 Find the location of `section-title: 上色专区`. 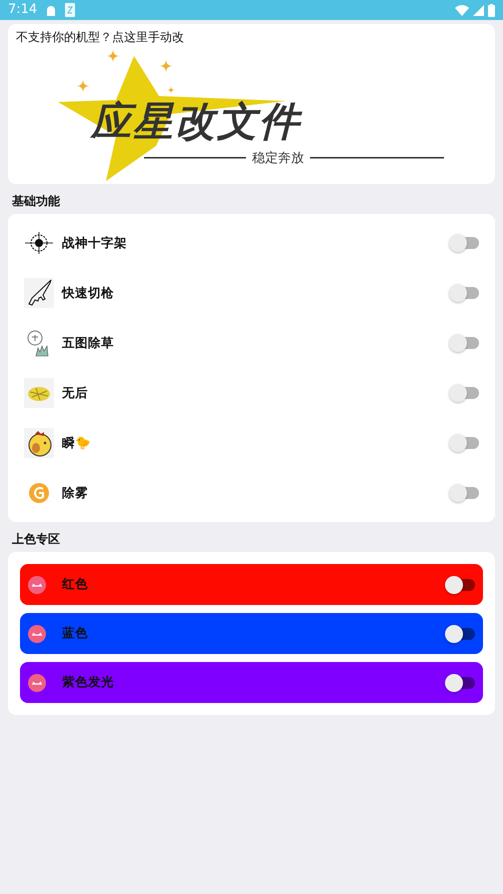

section-title: 上色专区 is located at coordinates (36, 539).